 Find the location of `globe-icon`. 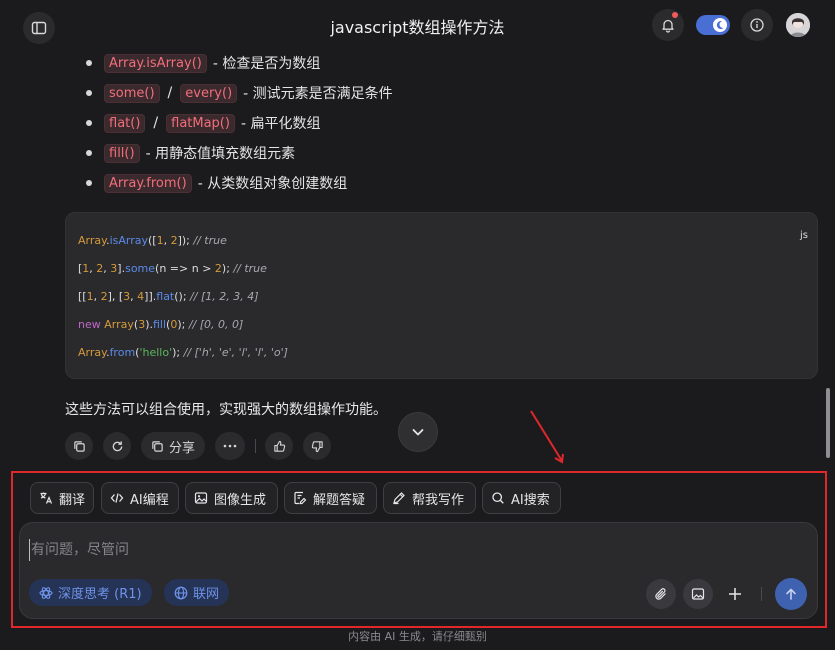

globe-icon is located at coordinates (181, 592).